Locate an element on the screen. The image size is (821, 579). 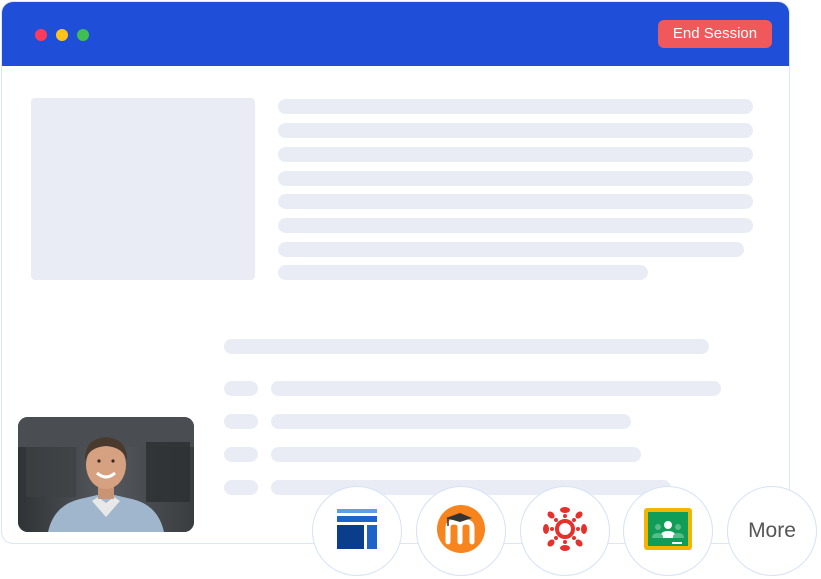
more-integrations-button: More is located at coordinates (772, 531).